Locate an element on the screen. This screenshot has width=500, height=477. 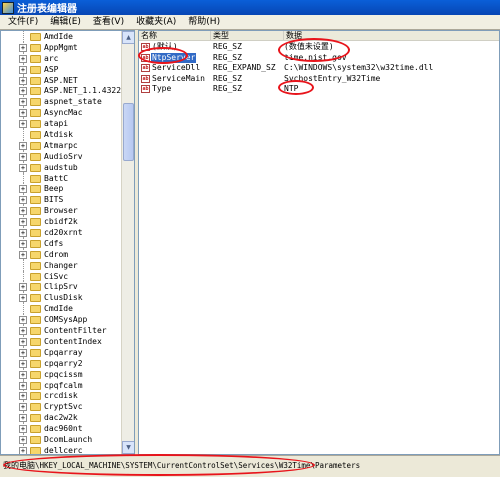
tree-item: + COMSysApp is located at coordinates (61, 320).